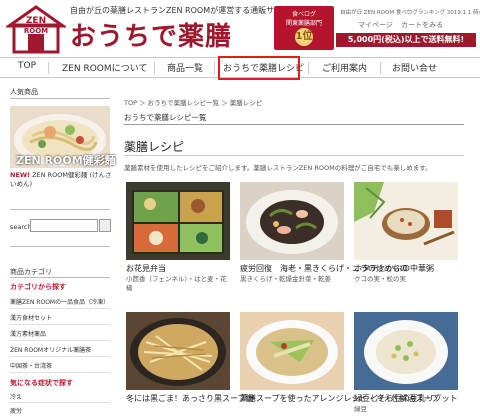 The height and width of the screenshot is (417, 480). I want to click on nav-item-products: 商品一覧, so click(185, 67).